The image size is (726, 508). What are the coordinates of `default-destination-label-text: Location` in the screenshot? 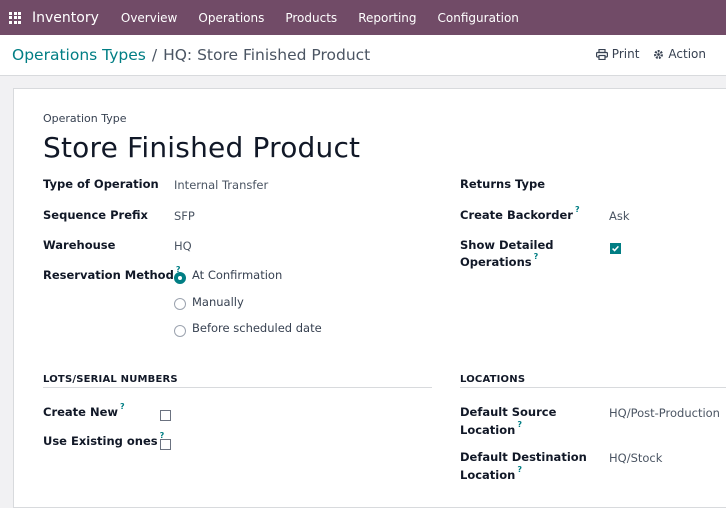 It's located at (488, 475).